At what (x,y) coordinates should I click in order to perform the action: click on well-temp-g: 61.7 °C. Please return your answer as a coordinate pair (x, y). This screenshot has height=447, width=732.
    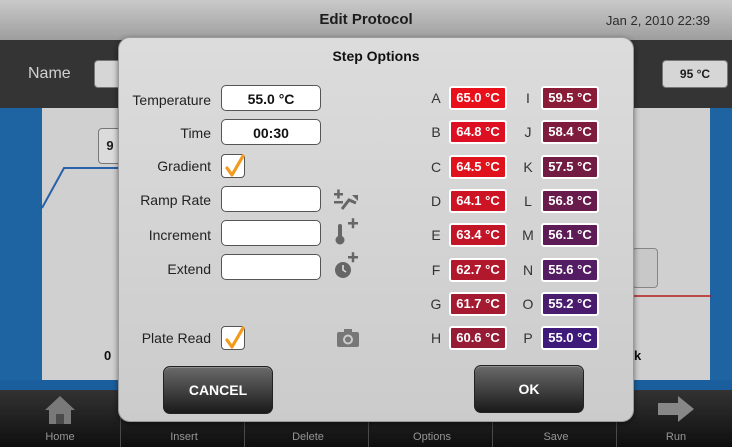
    Looking at the image, I should click on (478, 303).